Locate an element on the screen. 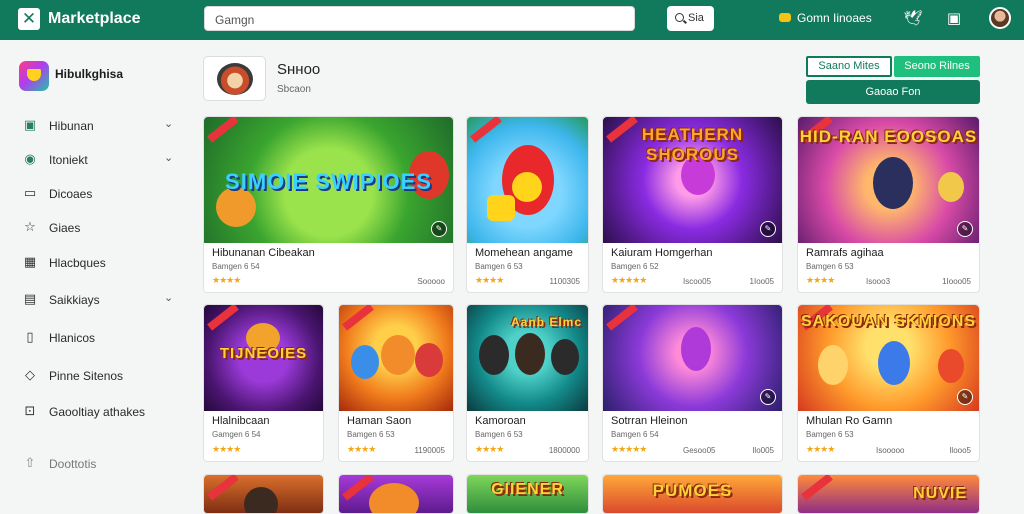 Image resolution: width=1024 pixels, height=514 pixels. sidebar-item-label: Hlacbques is located at coordinates (77, 263).